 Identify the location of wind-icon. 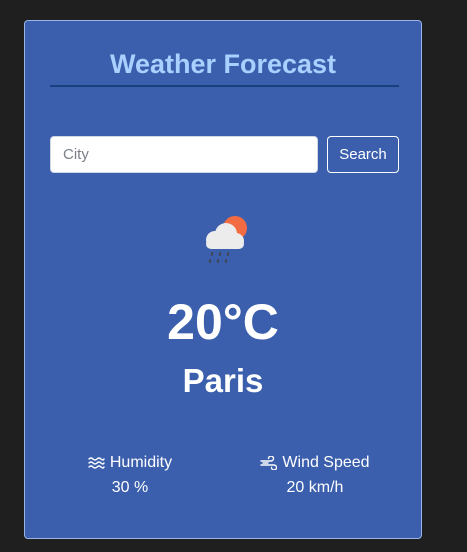
(269, 463).